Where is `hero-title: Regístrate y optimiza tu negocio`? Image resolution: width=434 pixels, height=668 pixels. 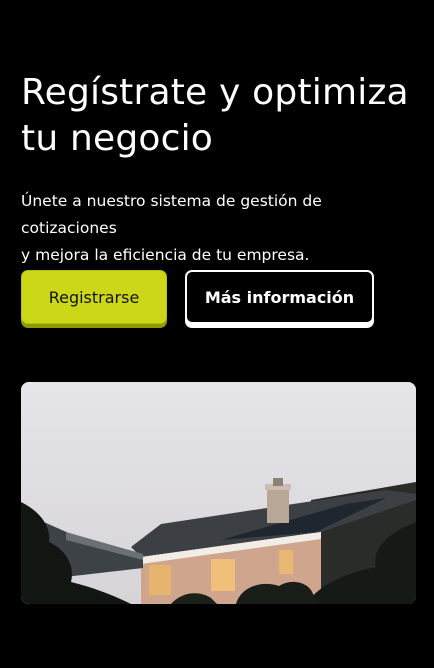 hero-title: Regístrate y optimiza tu negocio is located at coordinates (221, 116).